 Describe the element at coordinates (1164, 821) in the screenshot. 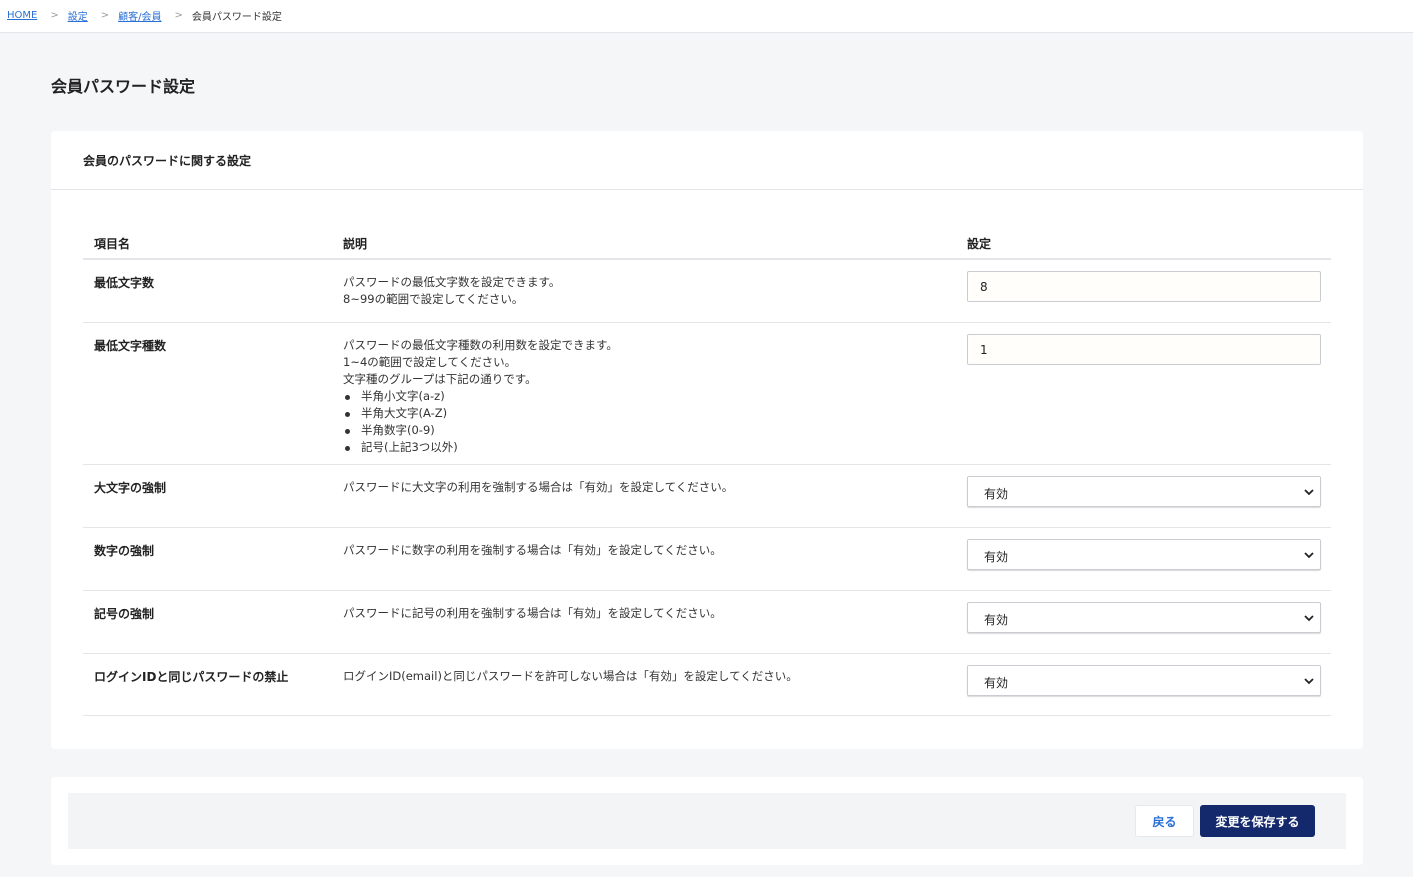

I see `back-button: 戻る` at that location.